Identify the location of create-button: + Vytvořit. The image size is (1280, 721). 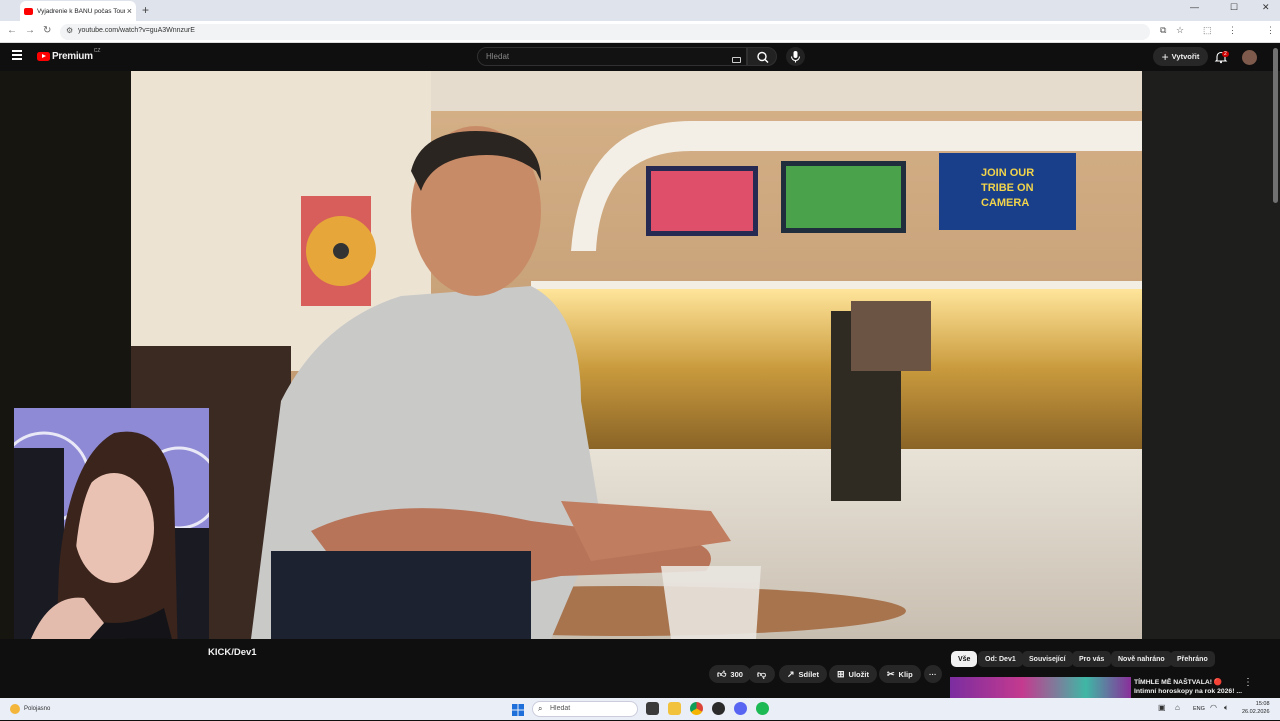
(1180, 56).